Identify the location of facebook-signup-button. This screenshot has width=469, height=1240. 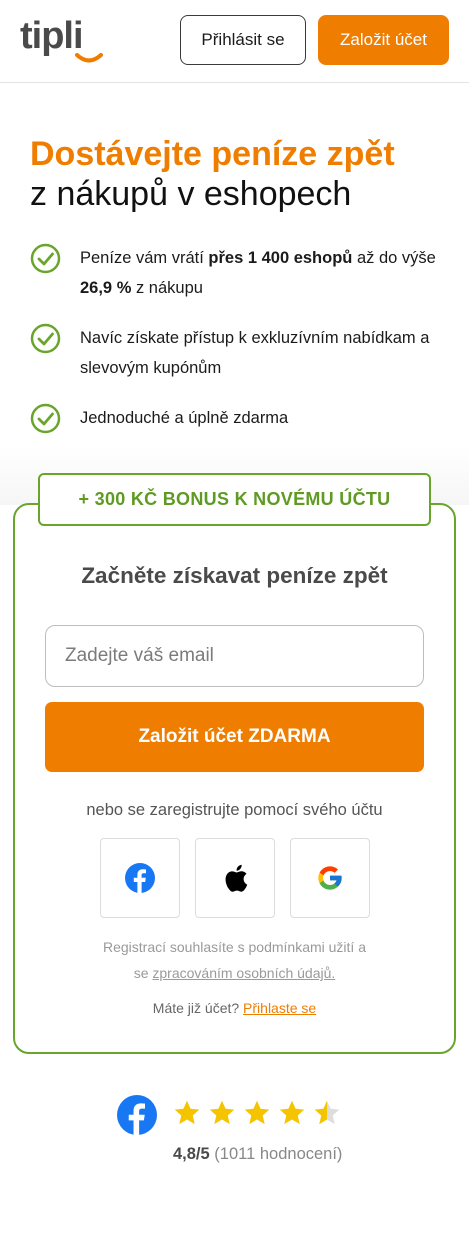
(140, 878).